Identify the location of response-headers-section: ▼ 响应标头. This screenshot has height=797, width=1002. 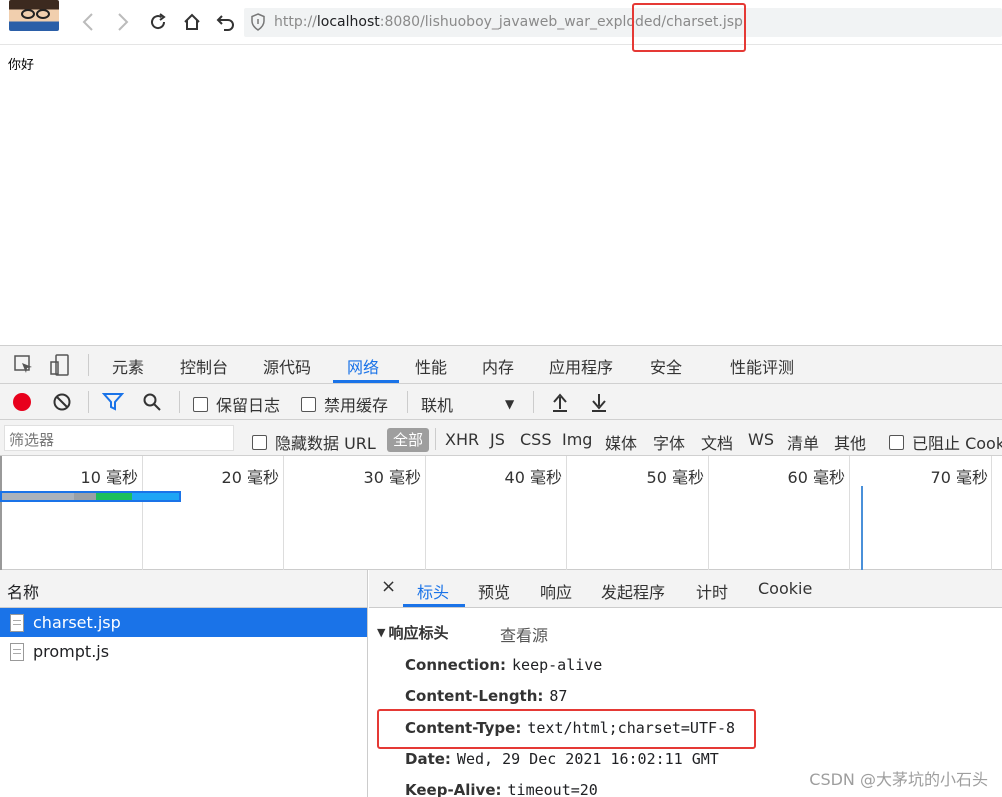
(412, 632).